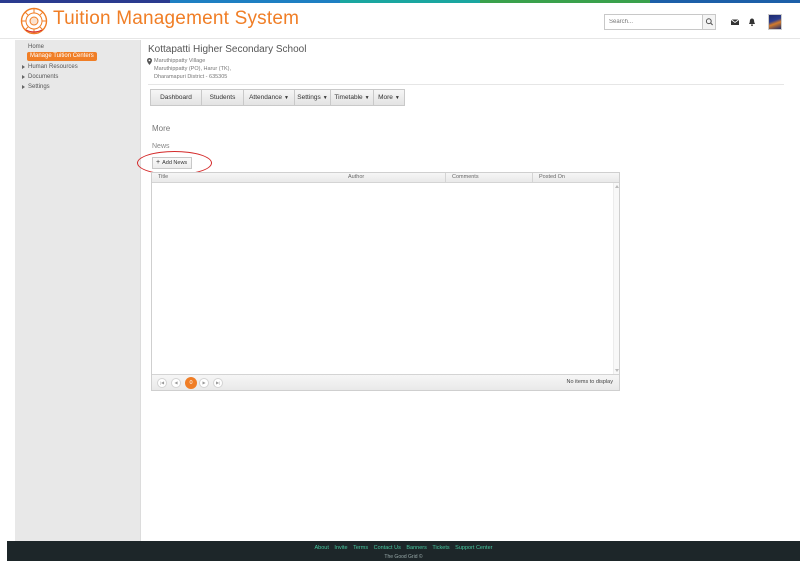  I want to click on sidebar-item-settings: Settings, so click(36, 87).